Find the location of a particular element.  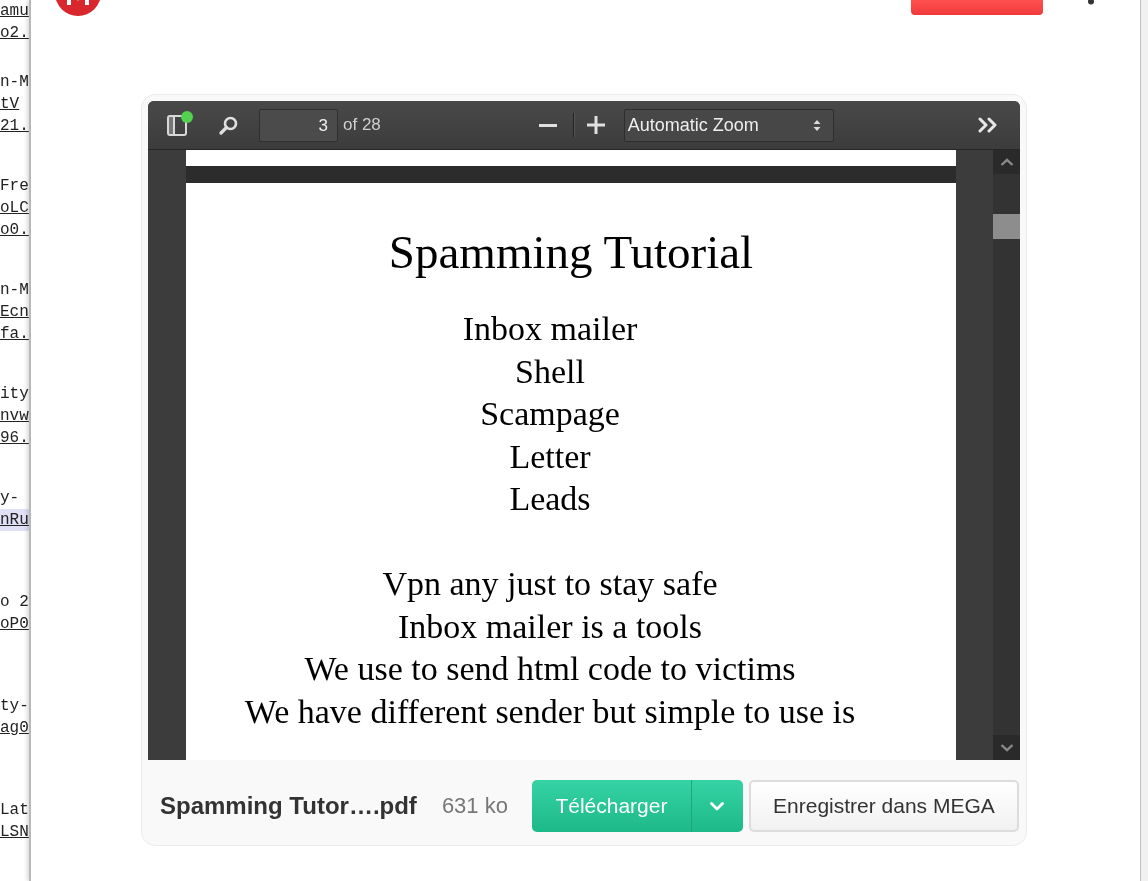

pdf-text-line: Vpn any just to stay safe is located at coordinates (550, 584).